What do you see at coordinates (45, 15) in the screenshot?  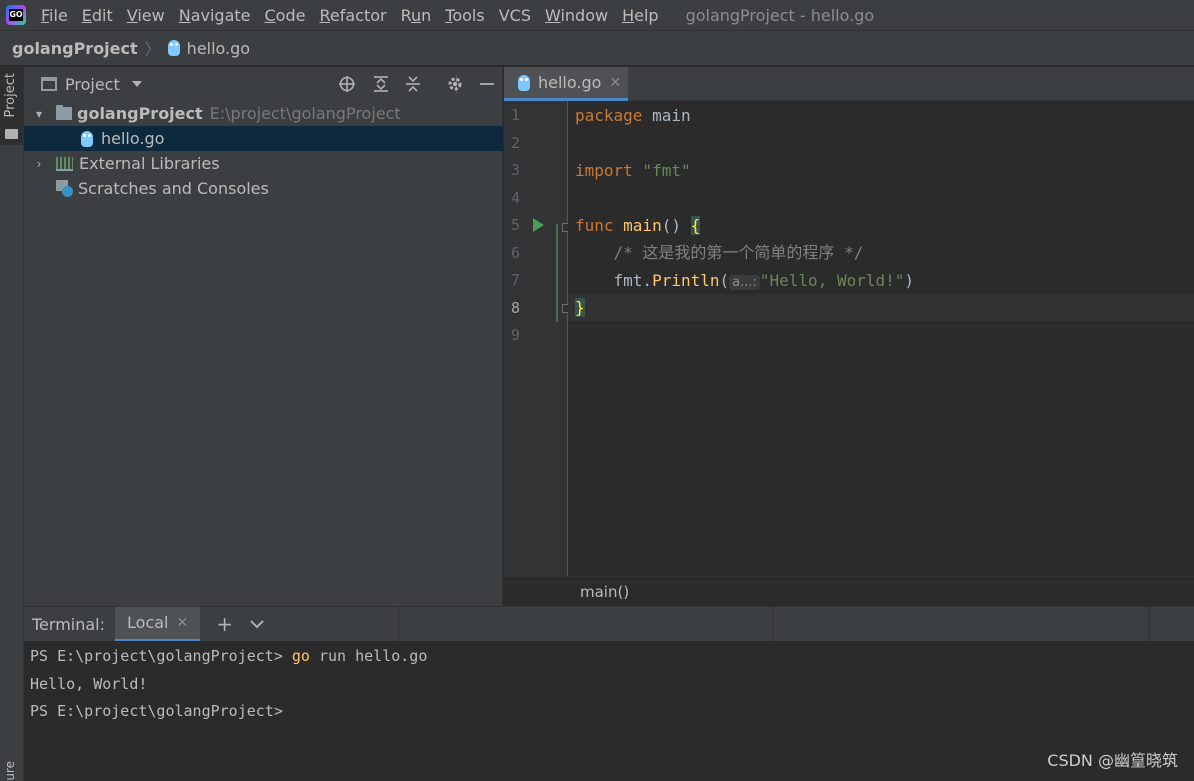 I see `menu-file-mnemonic: F` at bounding box center [45, 15].